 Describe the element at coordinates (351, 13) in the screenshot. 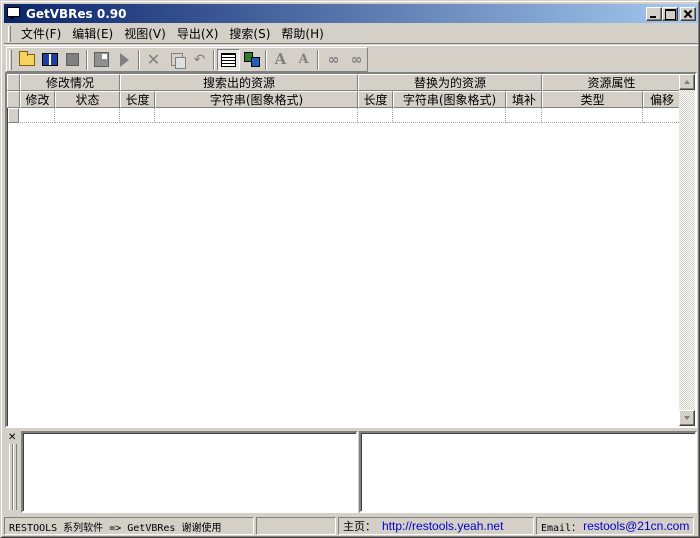

I see `title-bar: GetVBRes 0.90` at that location.